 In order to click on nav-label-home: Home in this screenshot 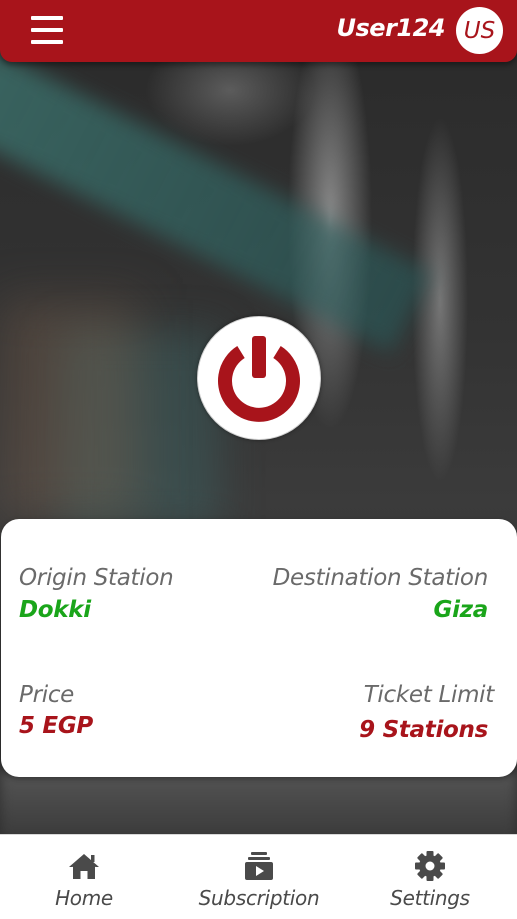, I will do `click(84, 898)`.